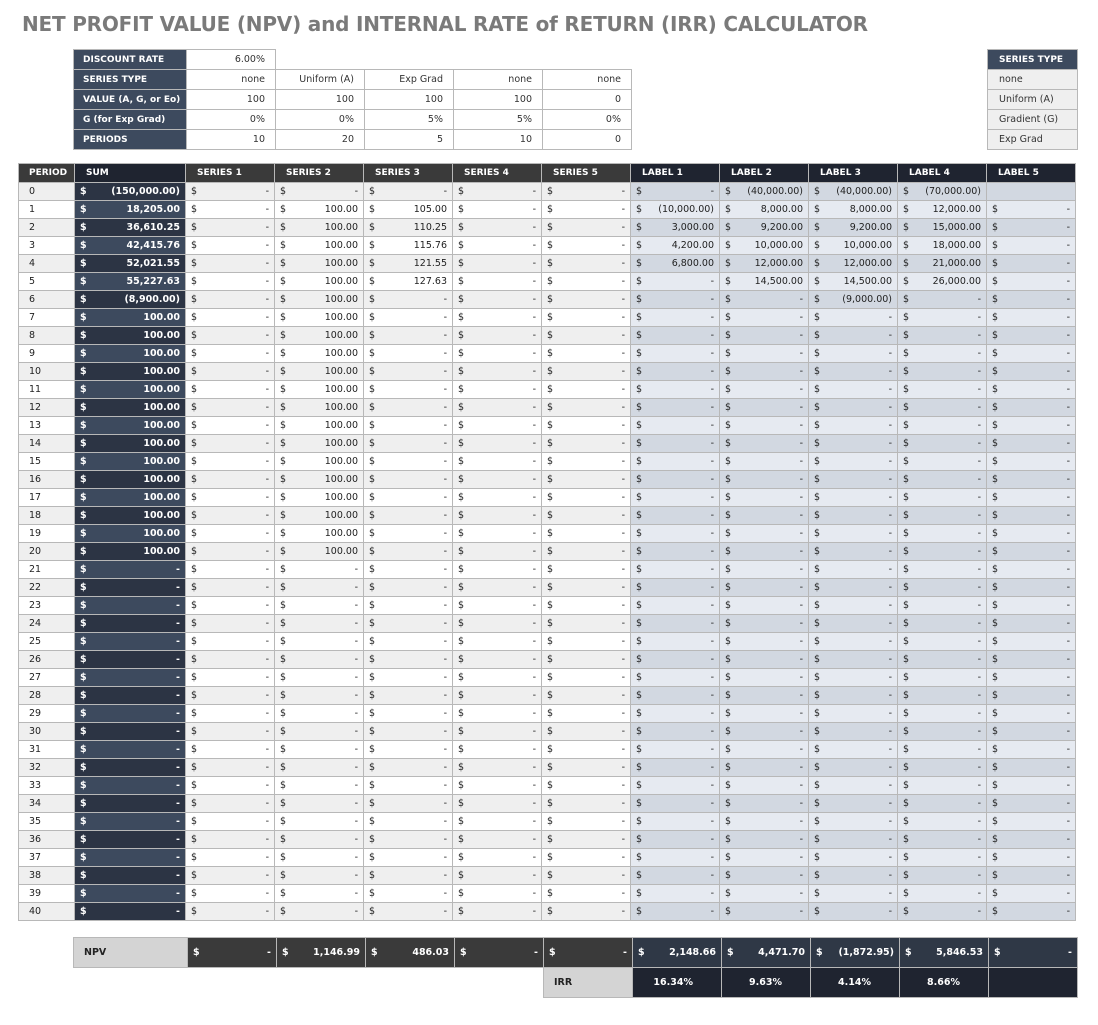 The height and width of the screenshot is (1025, 1098). Describe the element at coordinates (942, 281) in the screenshot. I see `label-input-cell: $26,000.00` at that location.